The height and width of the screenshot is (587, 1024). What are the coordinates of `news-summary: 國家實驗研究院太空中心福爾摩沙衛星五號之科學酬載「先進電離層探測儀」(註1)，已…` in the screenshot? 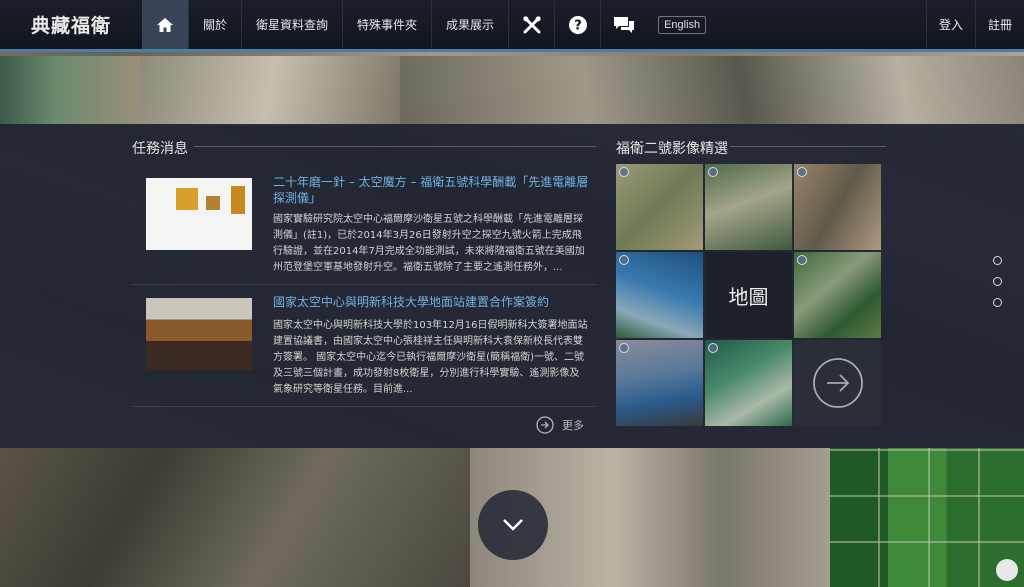 It's located at (429, 243).